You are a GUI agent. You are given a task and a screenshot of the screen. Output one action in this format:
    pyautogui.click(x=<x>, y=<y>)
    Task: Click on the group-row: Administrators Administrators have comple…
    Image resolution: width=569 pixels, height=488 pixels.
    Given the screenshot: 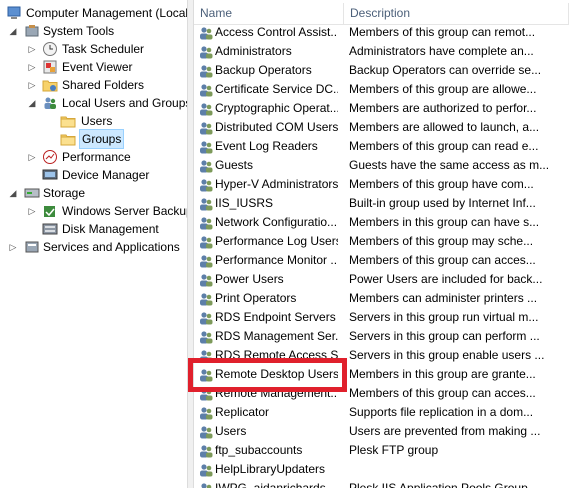 What is the action you would take?
    pyautogui.click(x=381, y=51)
    